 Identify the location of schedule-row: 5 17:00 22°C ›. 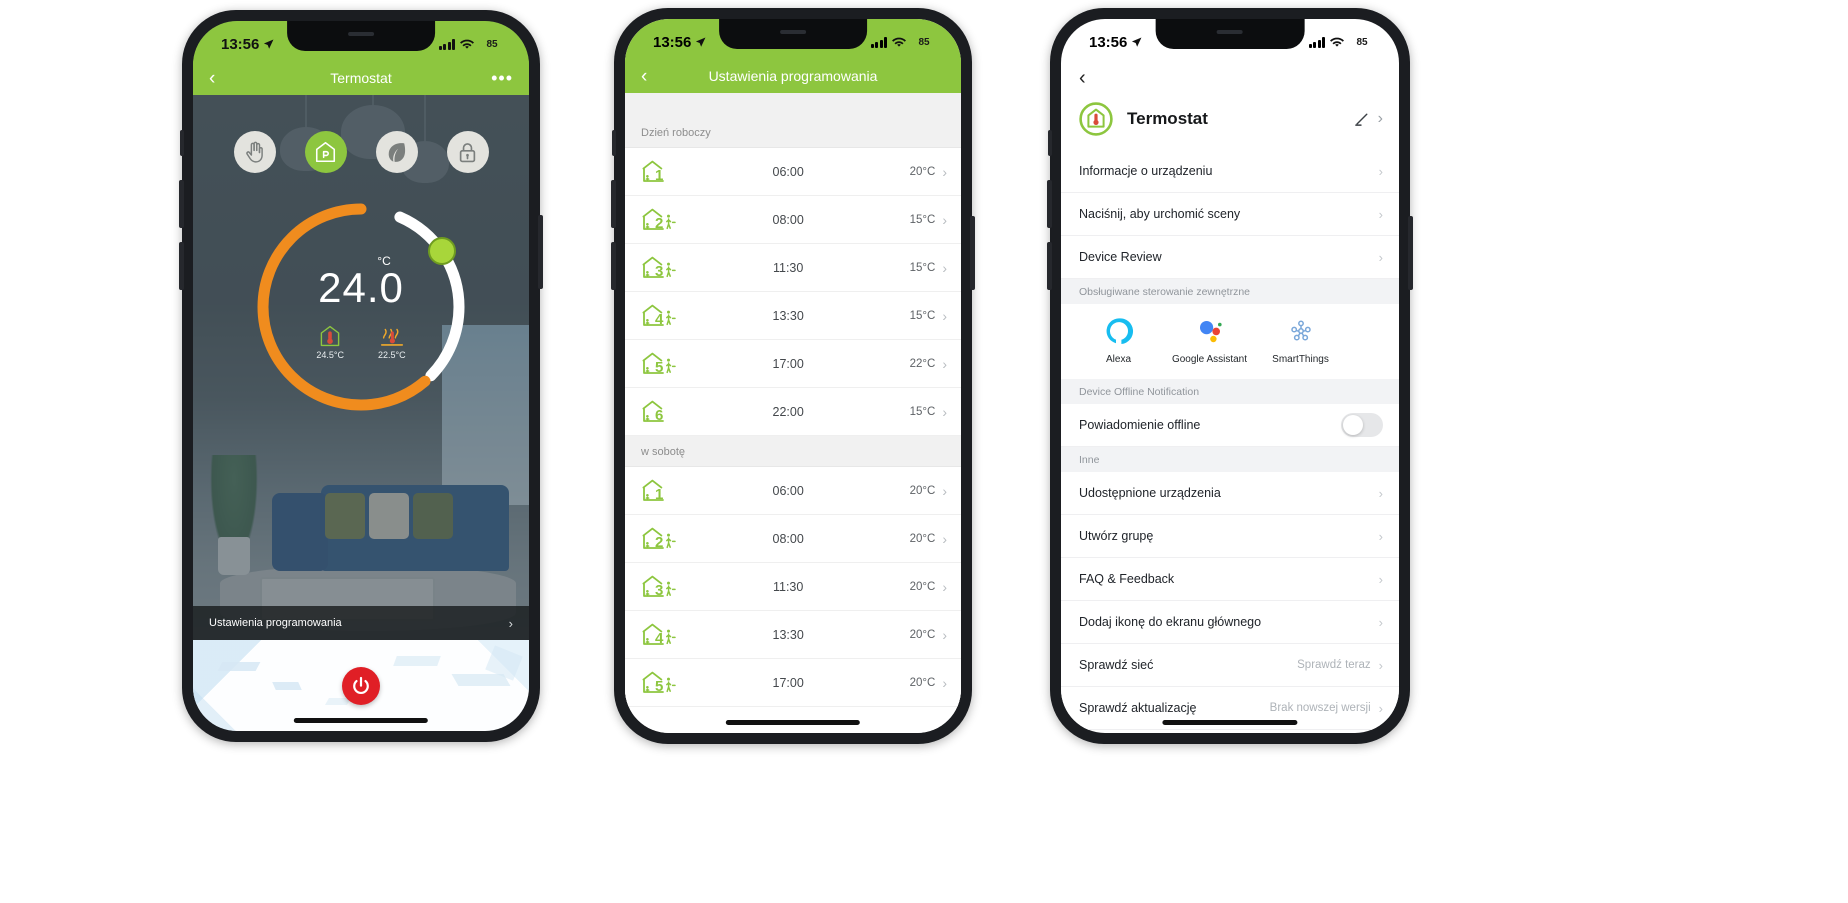
(793, 364).